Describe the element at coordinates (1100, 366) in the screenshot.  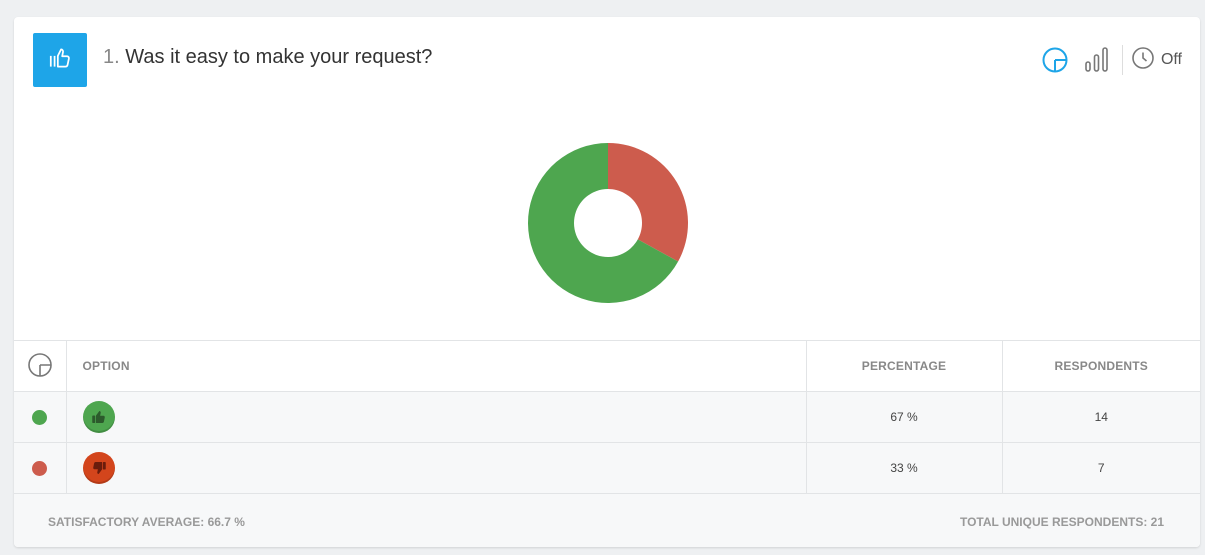
I see `column-header-respondents: RESPONDENTS` at that location.